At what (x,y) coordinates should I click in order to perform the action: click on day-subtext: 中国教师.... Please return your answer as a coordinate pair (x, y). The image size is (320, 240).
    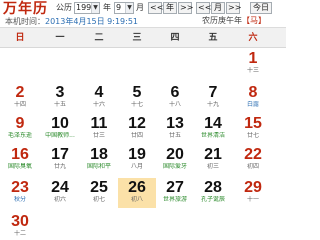
    Looking at the image, I should click on (60, 135).